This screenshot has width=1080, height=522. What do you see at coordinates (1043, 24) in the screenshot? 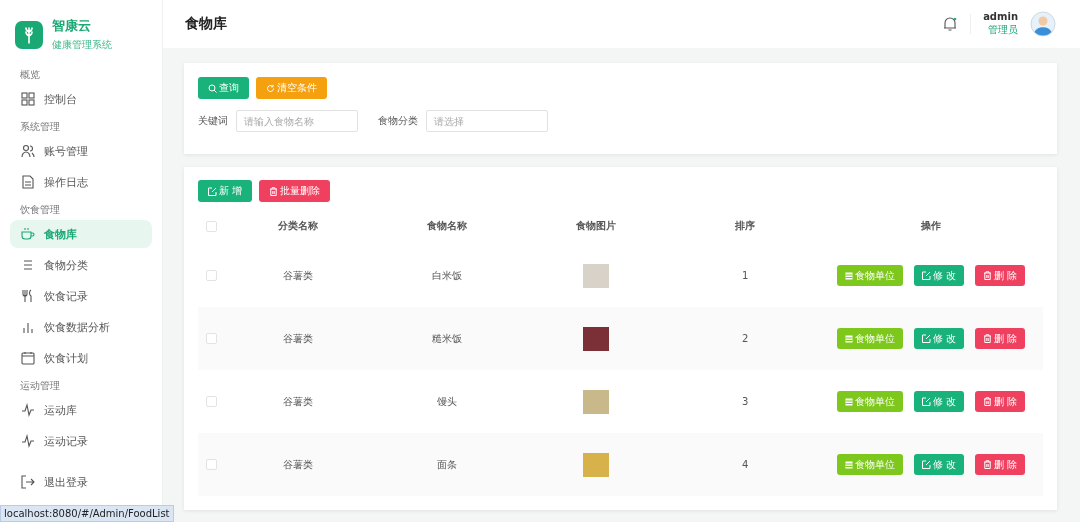
I see `avatar-icon` at bounding box center [1043, 24].